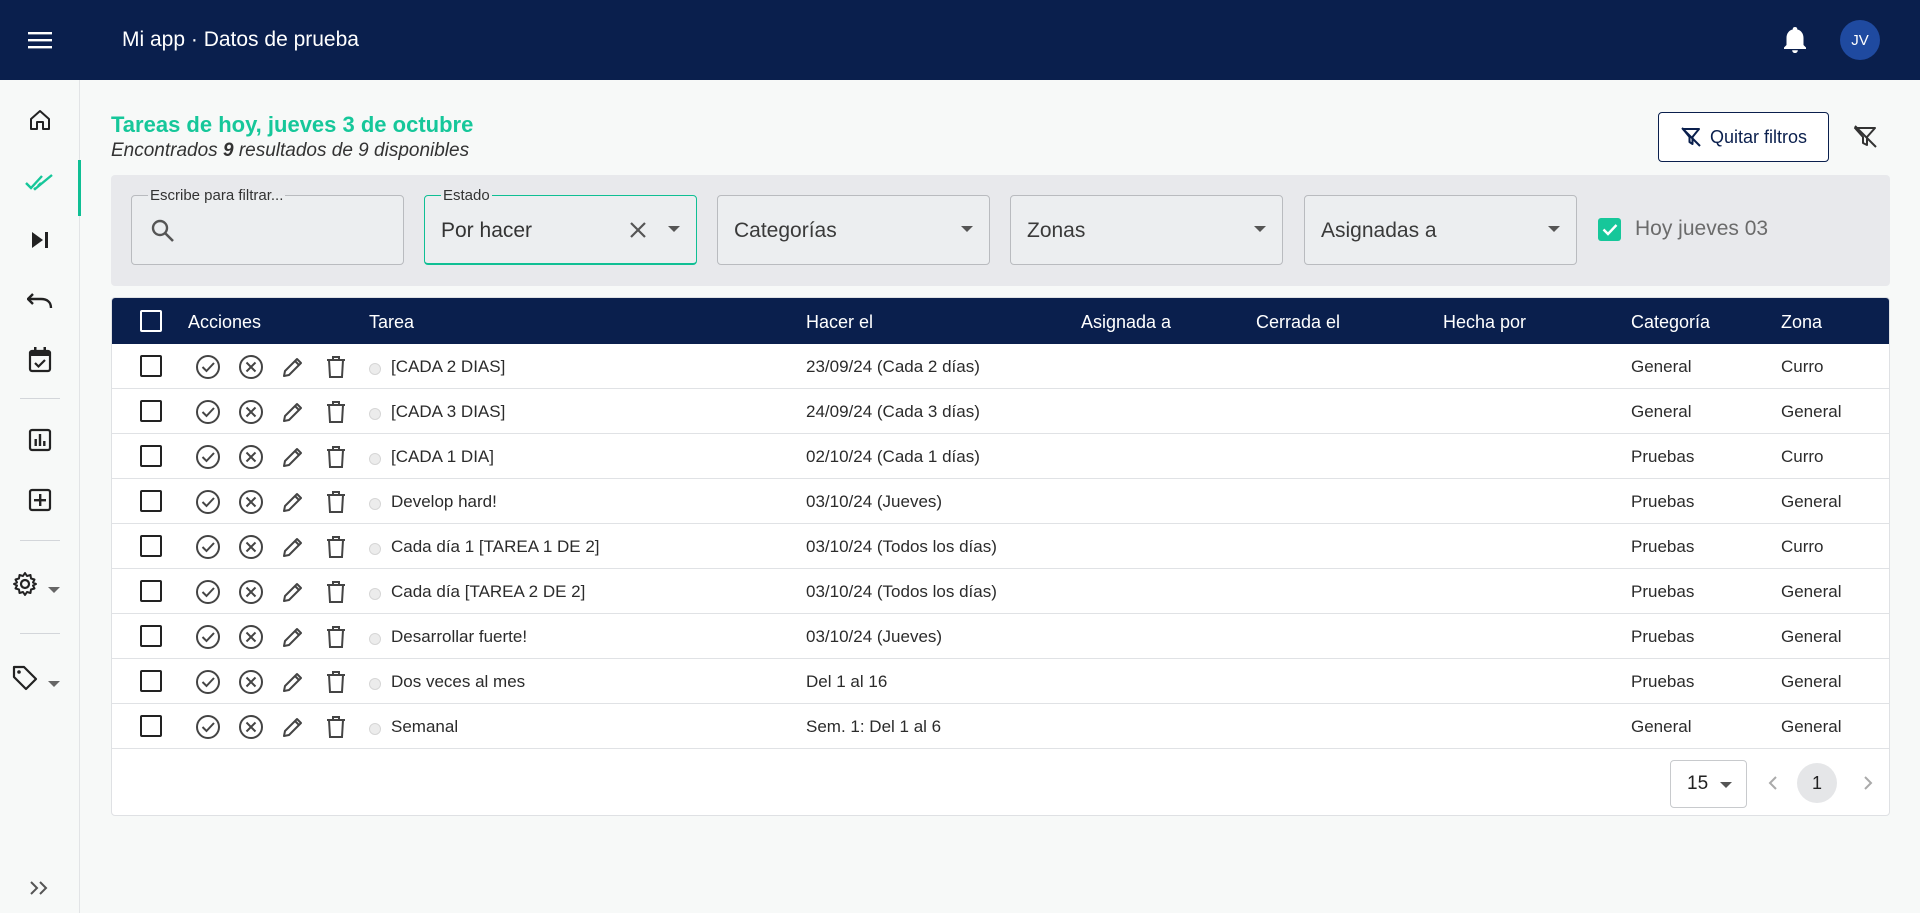 Image resolution: width=1920 pixels, height=913 pixels. I want to click on hoy-checkbox, so click(1609, 229).